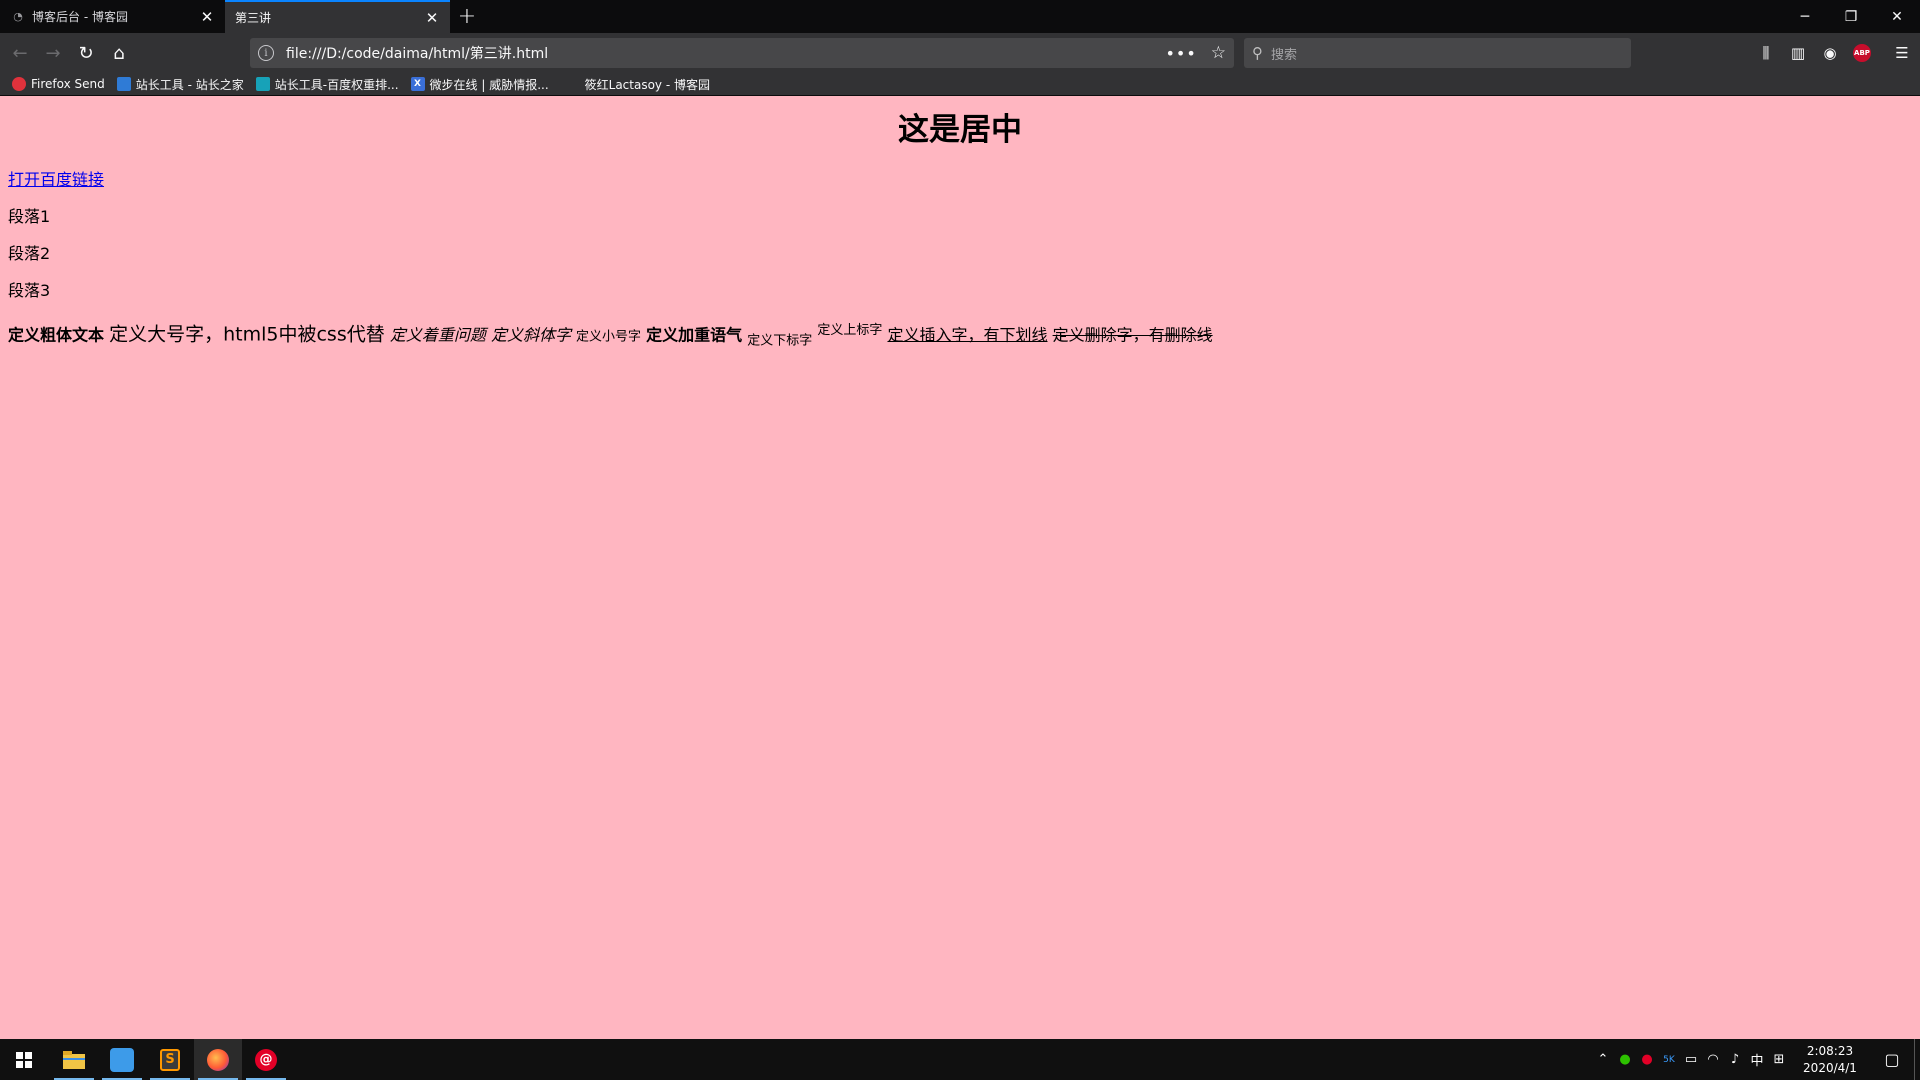 This screenshot has height=1080, width=1920. Describe the element at coordinates (1917, 1059) in the screenshot. I see `show-desktop-button` at that location.